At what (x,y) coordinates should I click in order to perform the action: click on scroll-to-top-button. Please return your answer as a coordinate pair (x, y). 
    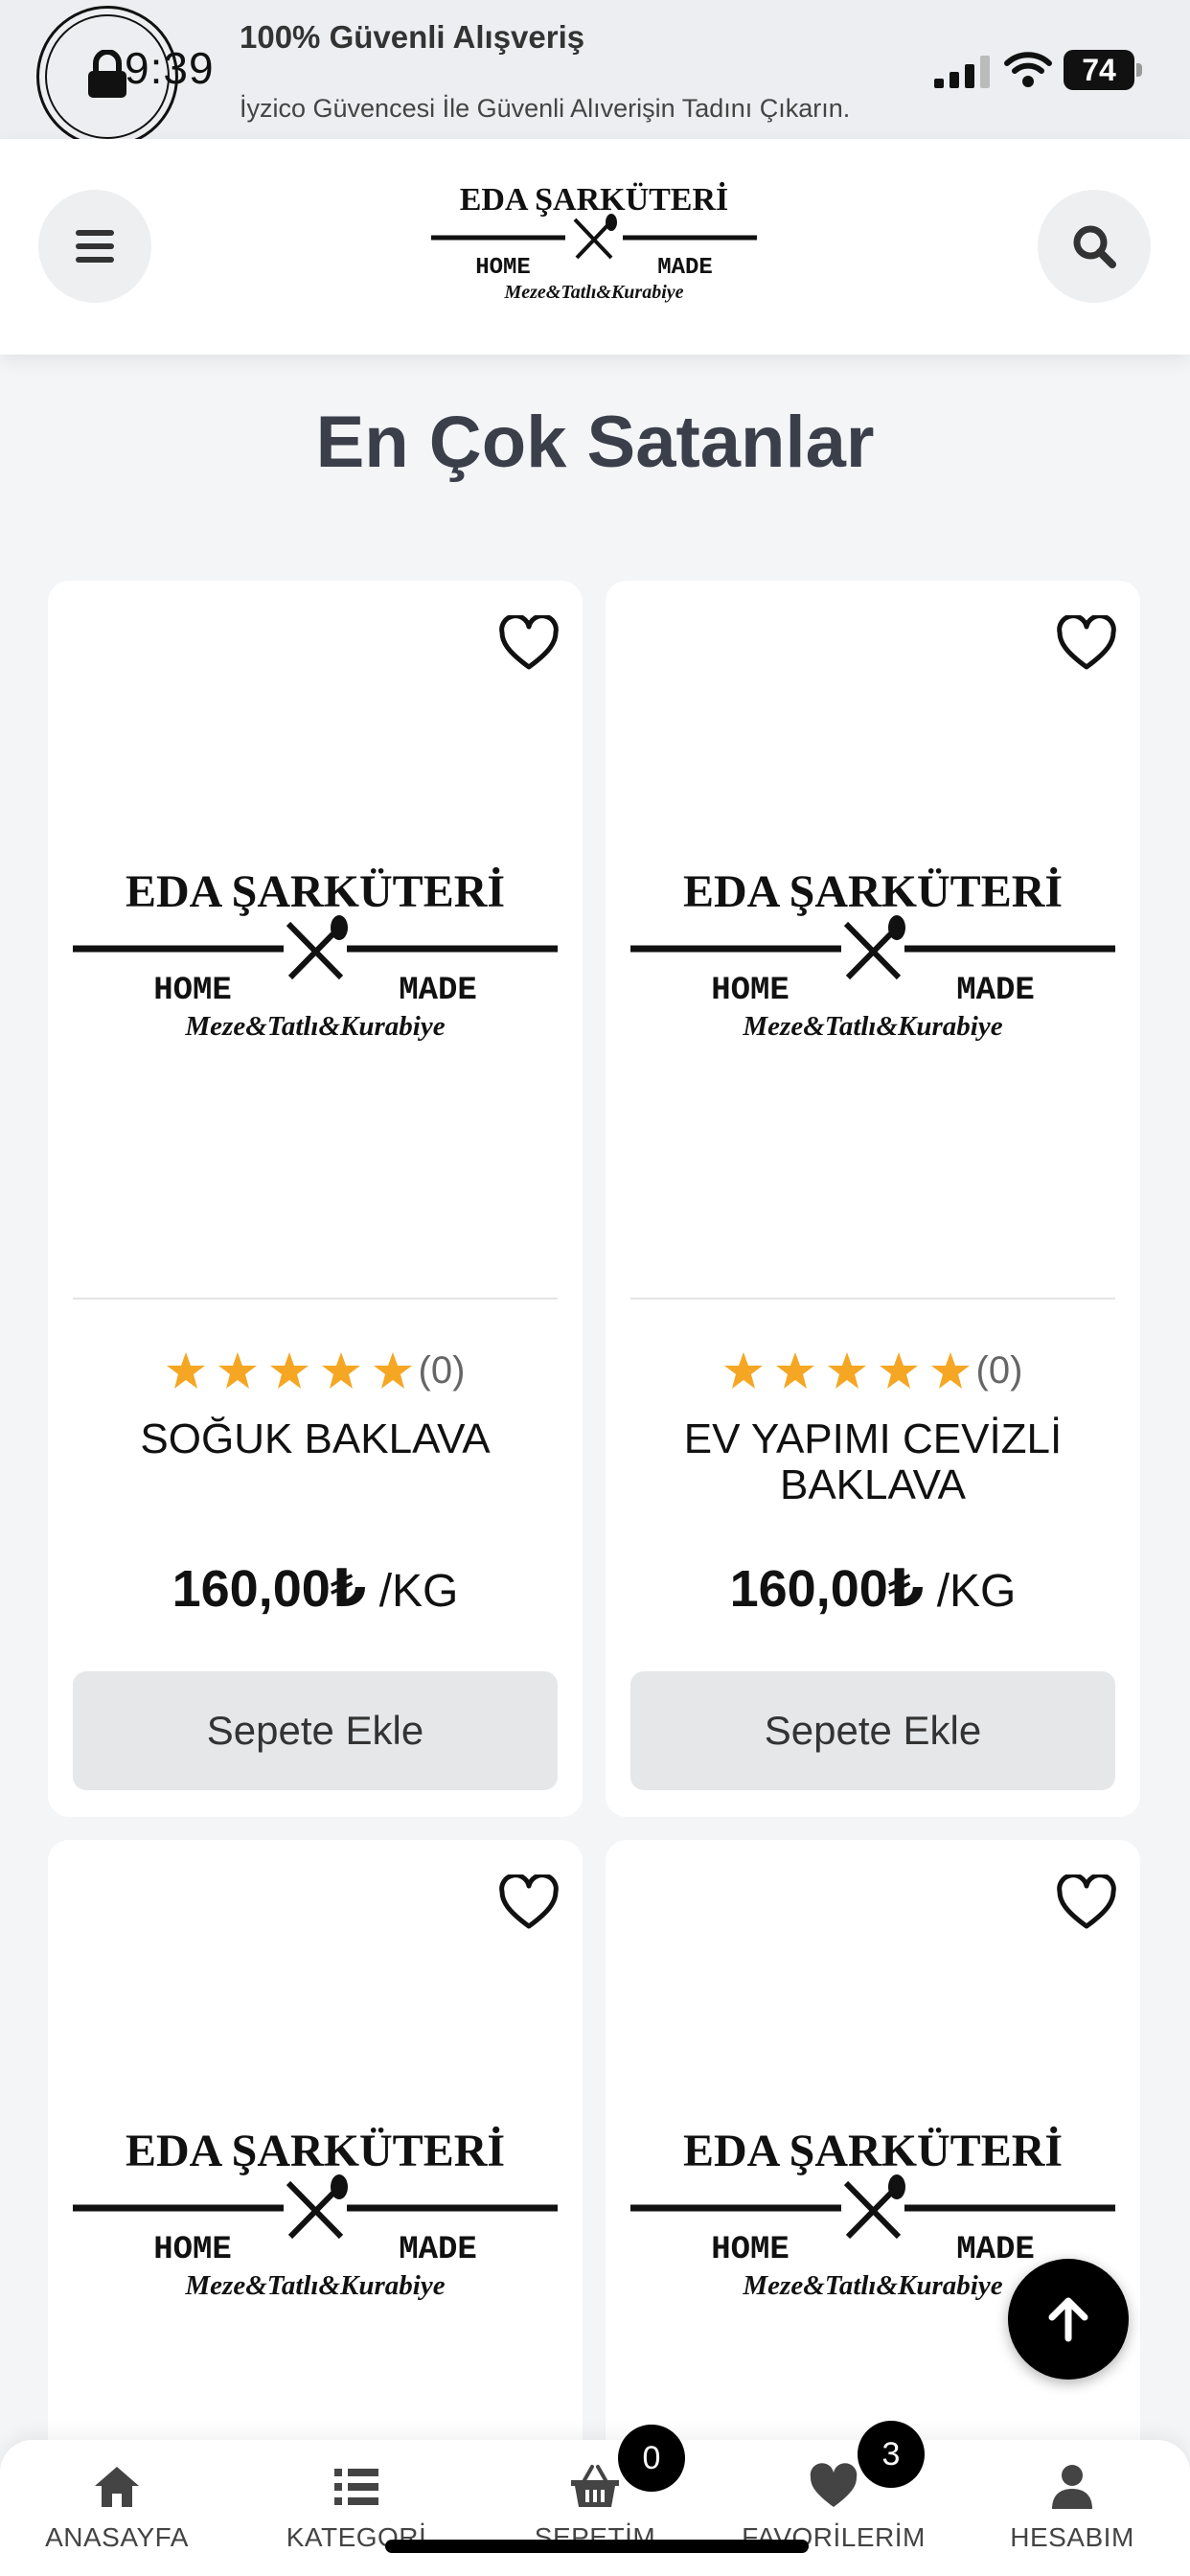
    Looking at the image, I should click on (1069, 2319).